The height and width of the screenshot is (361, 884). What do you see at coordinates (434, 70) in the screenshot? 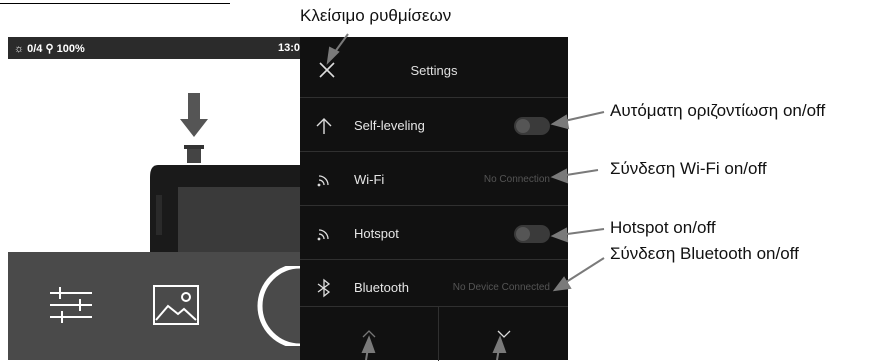
I see `settings-title: Settings` at bounding box center [434, 70].